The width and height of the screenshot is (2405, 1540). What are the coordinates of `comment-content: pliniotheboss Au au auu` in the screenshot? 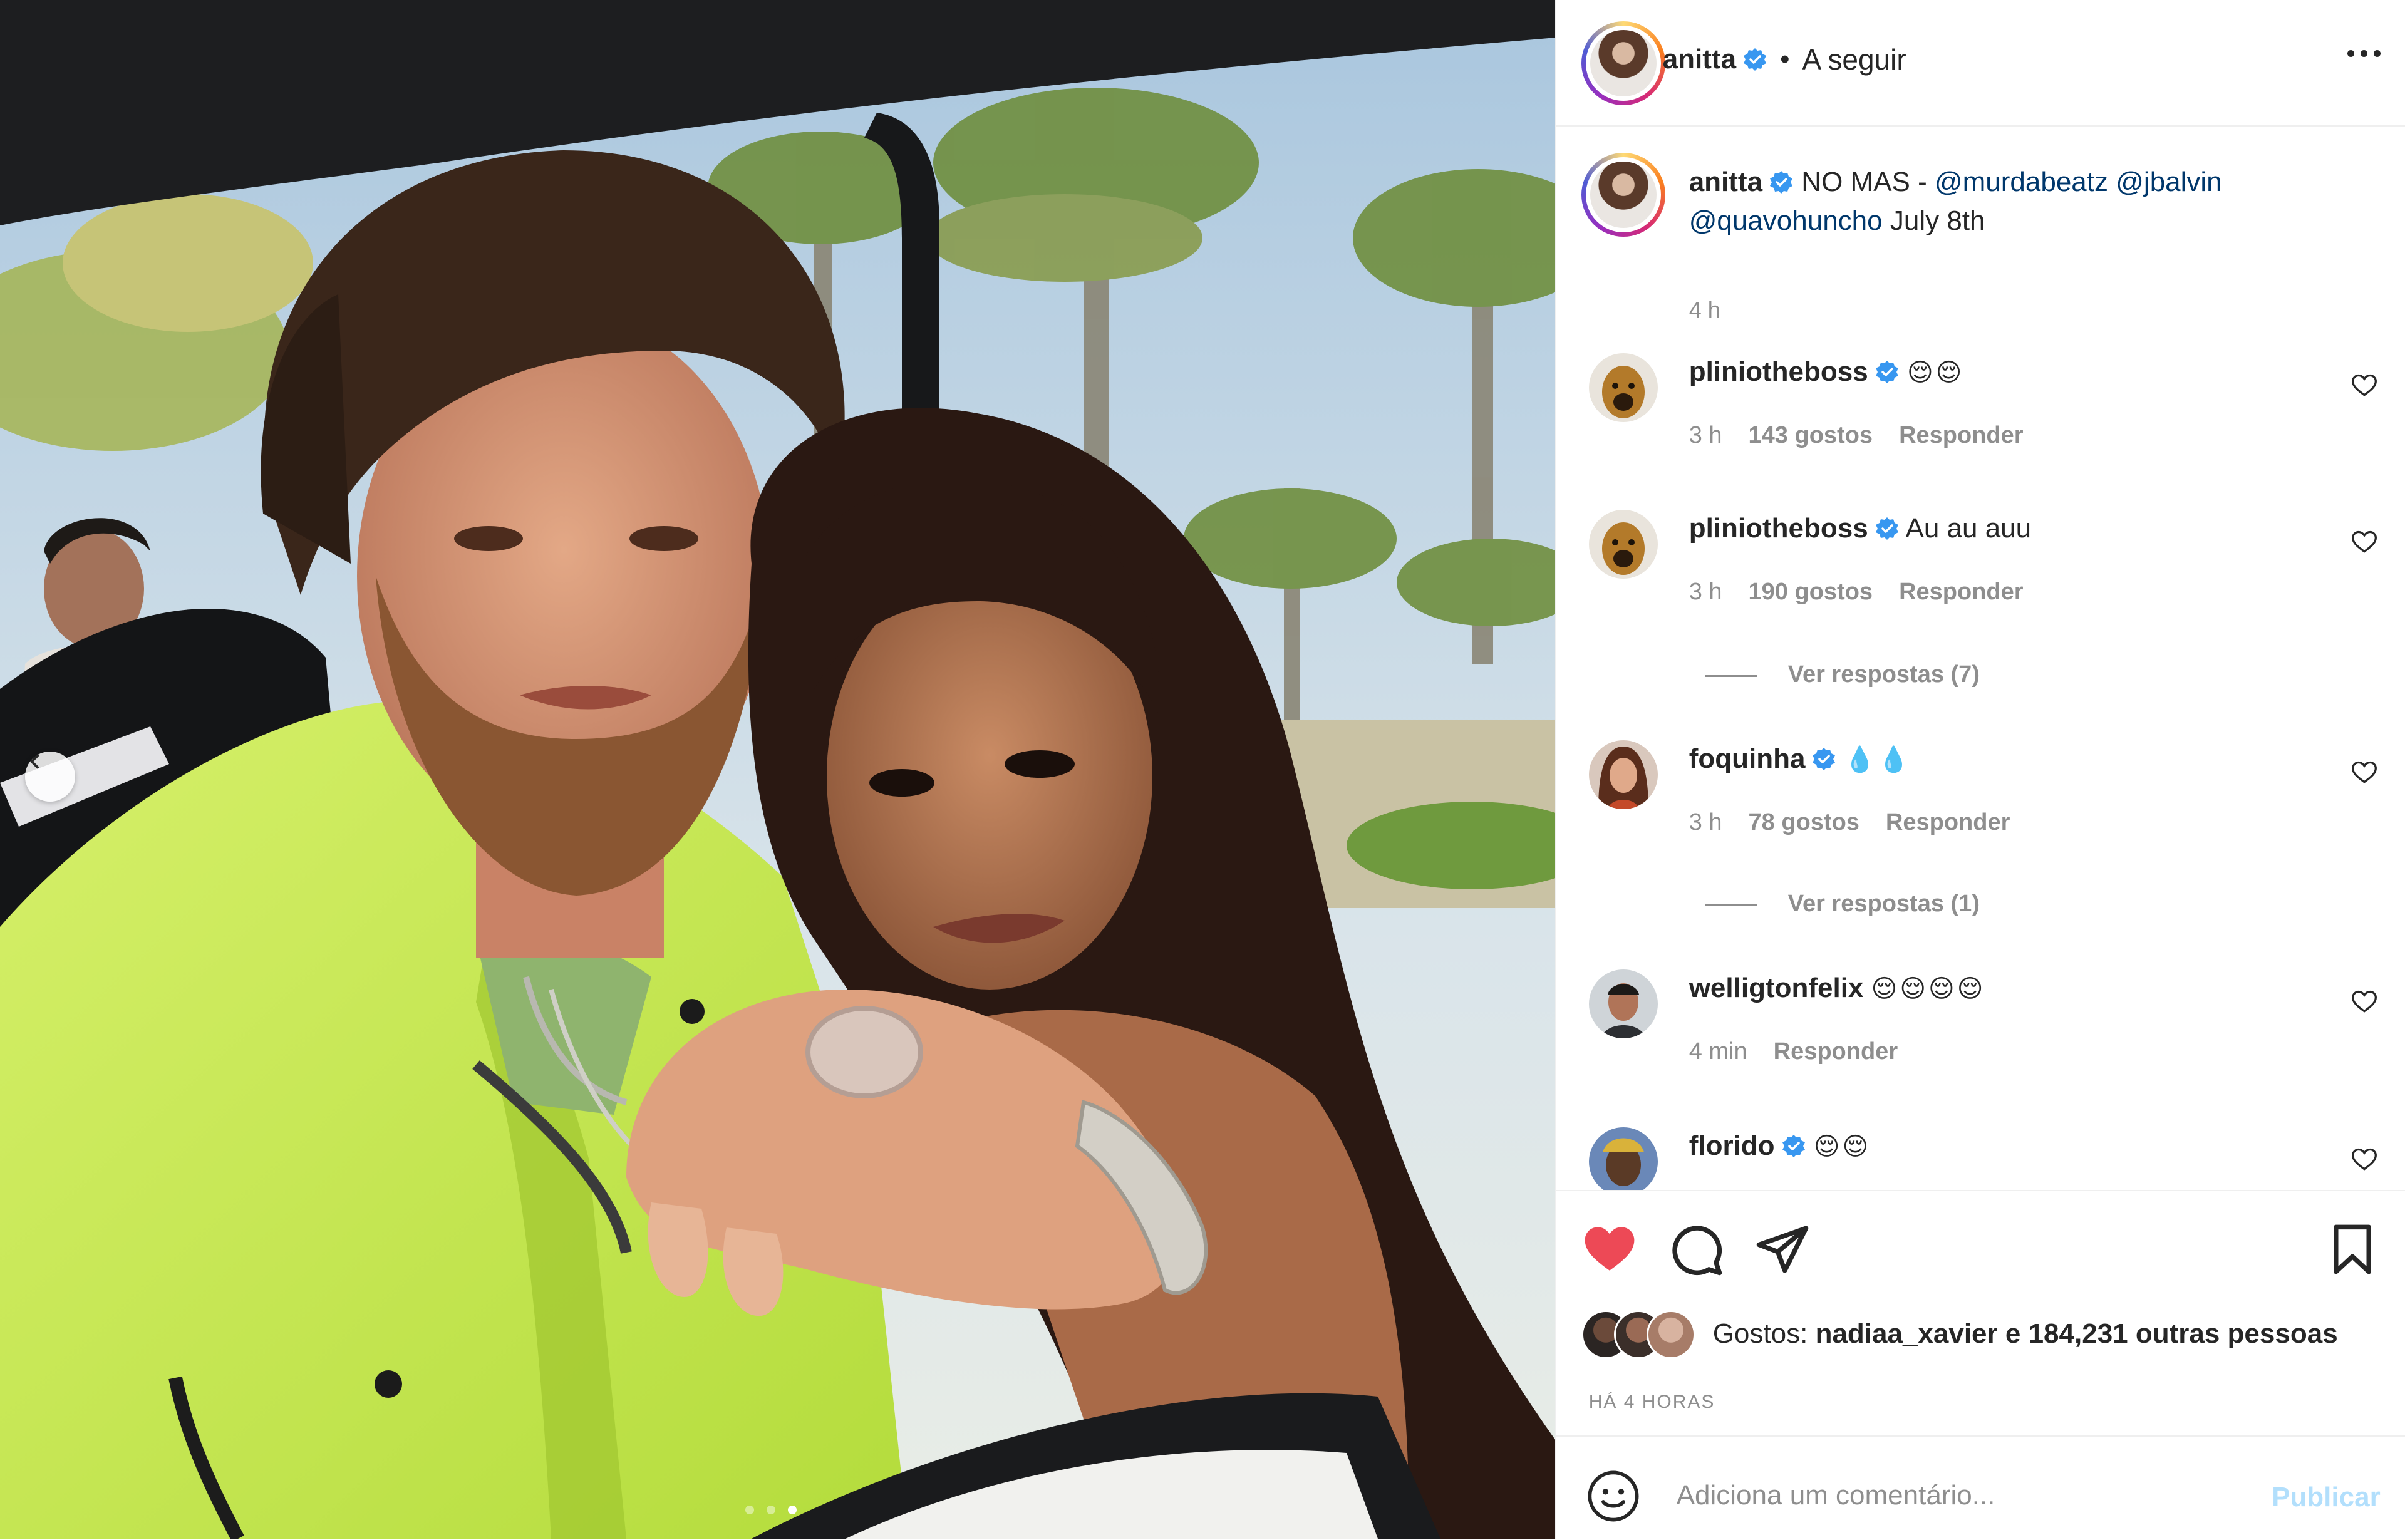 It's located at (1860, 528).